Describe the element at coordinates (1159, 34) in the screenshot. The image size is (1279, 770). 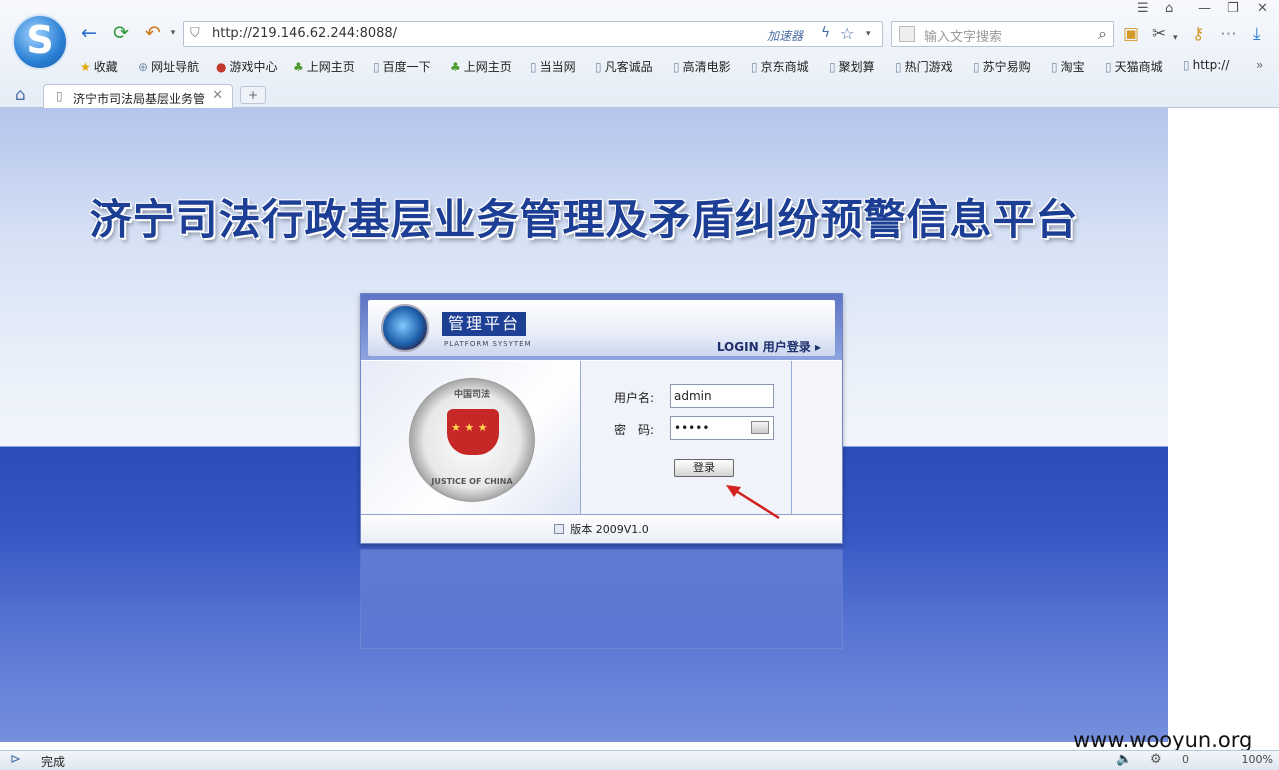
I see `scissors-icon: ✂` at that location.